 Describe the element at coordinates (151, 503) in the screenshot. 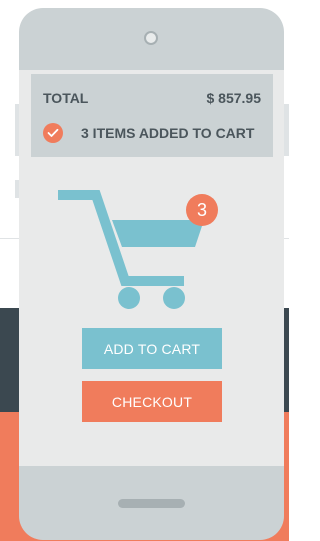

I see `home-button` at that location.